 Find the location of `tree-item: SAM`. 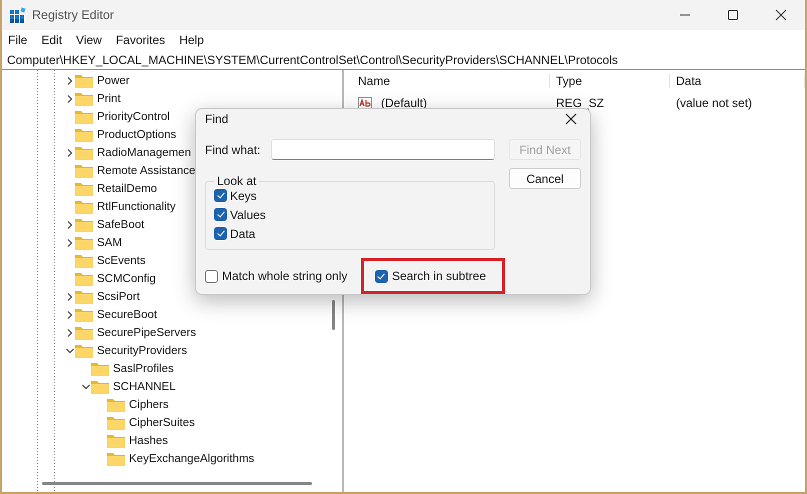

tree-item: SAM is located at coordinates (109, 243).